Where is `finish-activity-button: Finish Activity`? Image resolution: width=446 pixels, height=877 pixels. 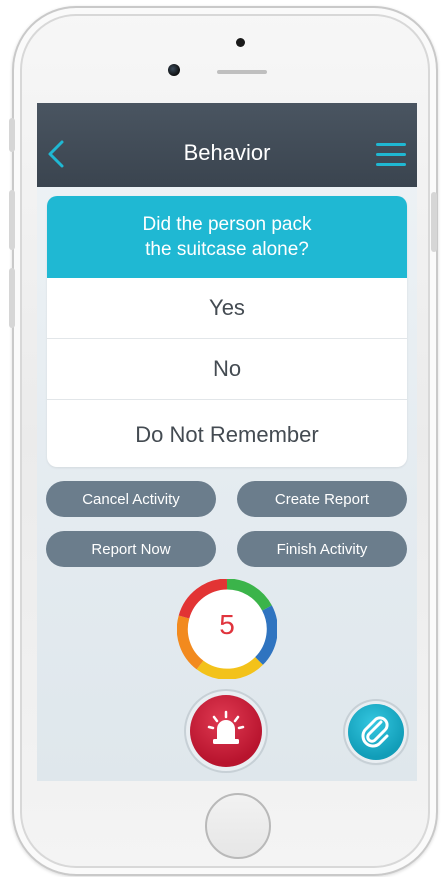
finish-activity-button: Finish Activity is located at coordinates (322, 549).